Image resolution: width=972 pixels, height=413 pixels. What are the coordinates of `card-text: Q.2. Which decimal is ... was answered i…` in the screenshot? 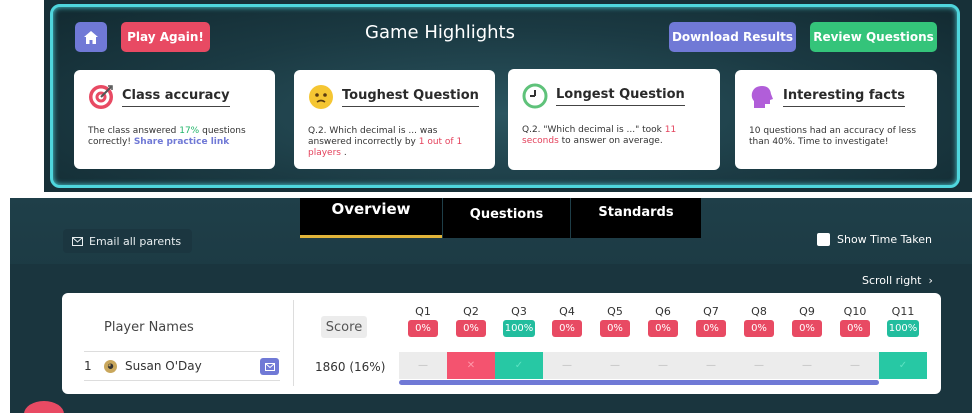 It's located at (394, 142).